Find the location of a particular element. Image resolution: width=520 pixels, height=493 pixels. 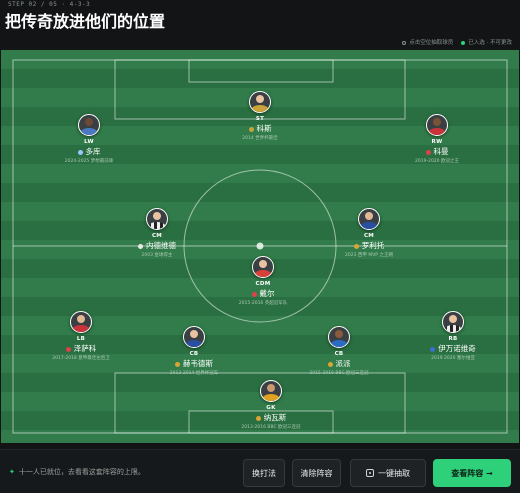

player-card-gk: GK 纳瓦斯 2013-2016 BBC 欧冠三连冠 is located at coordinates (271, 405).